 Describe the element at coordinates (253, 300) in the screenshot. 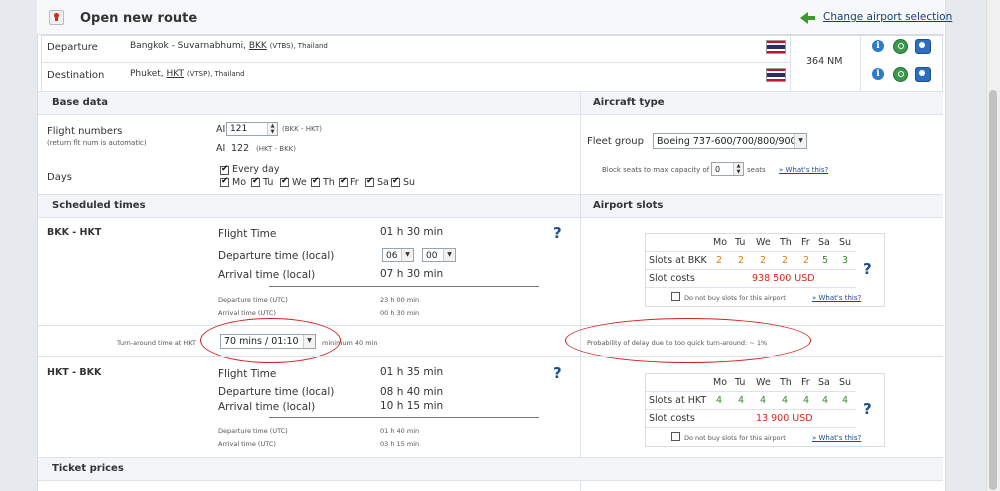

I see `out-dep-utc-label: Departure time (UTC)` at that location.